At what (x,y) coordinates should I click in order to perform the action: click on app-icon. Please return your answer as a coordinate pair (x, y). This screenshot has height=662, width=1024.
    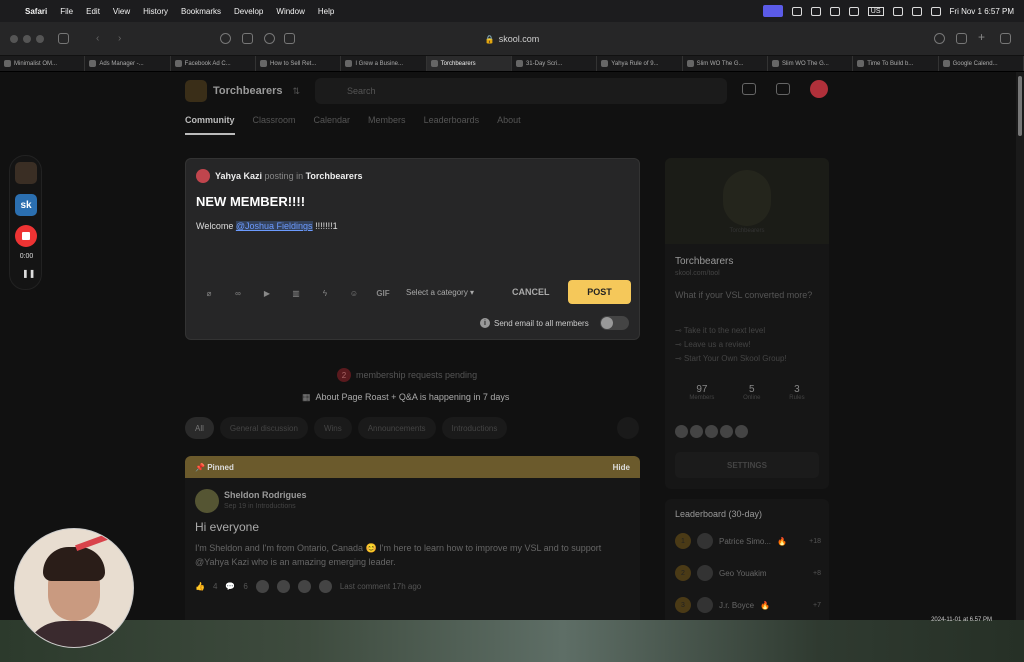
    Looking at the image, I should click on (26, 173).